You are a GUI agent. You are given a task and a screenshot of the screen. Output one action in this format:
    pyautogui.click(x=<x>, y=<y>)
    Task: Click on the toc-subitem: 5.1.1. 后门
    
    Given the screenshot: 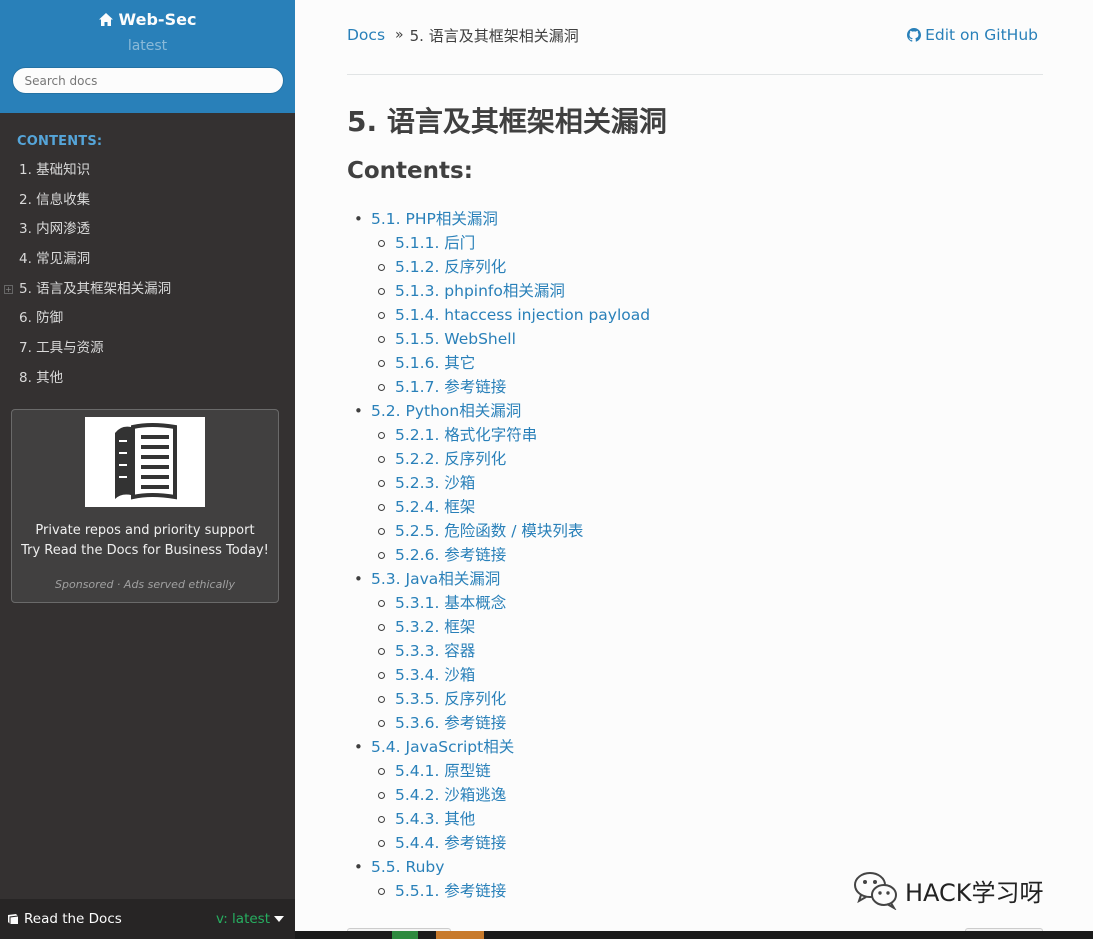 What is the action you would take?
    pyautogui.click(x=510, y=243)
    